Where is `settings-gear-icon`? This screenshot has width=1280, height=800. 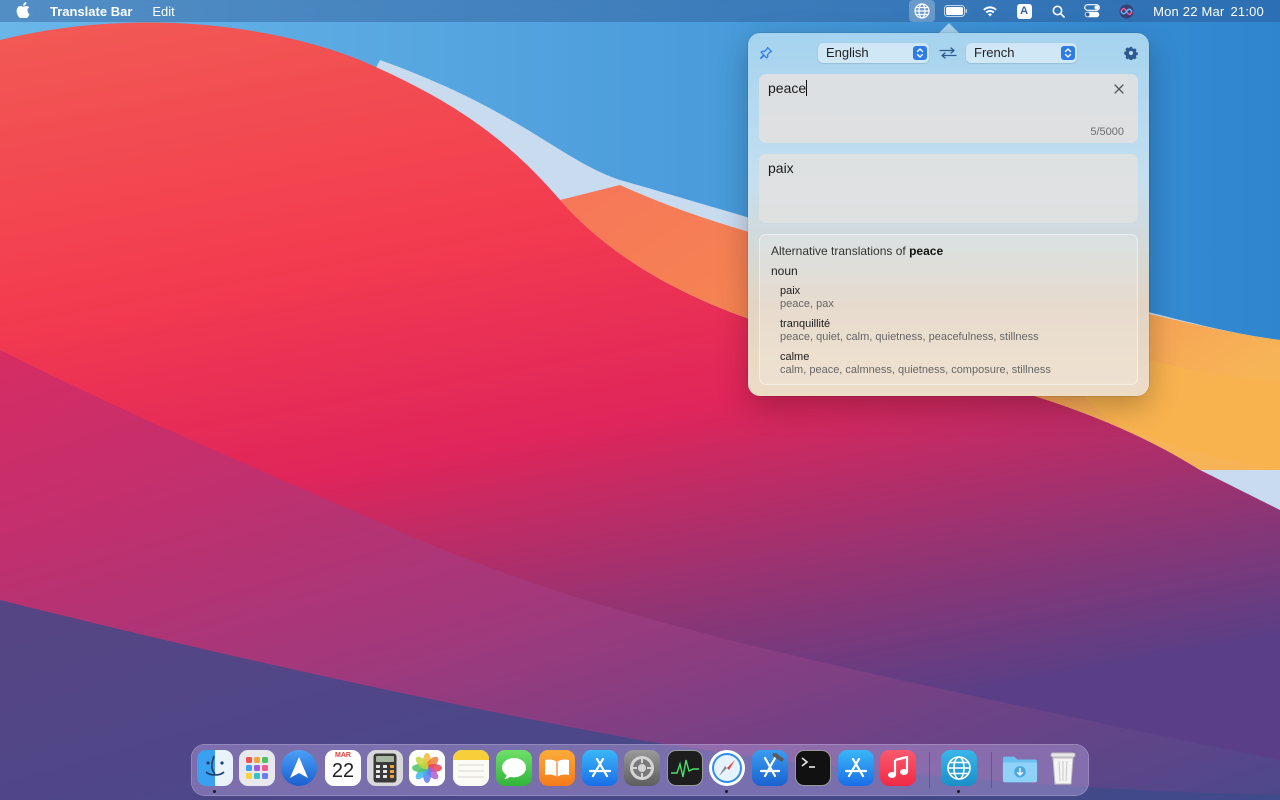
settings-gear-icon is located at coordinates (1131, 53).